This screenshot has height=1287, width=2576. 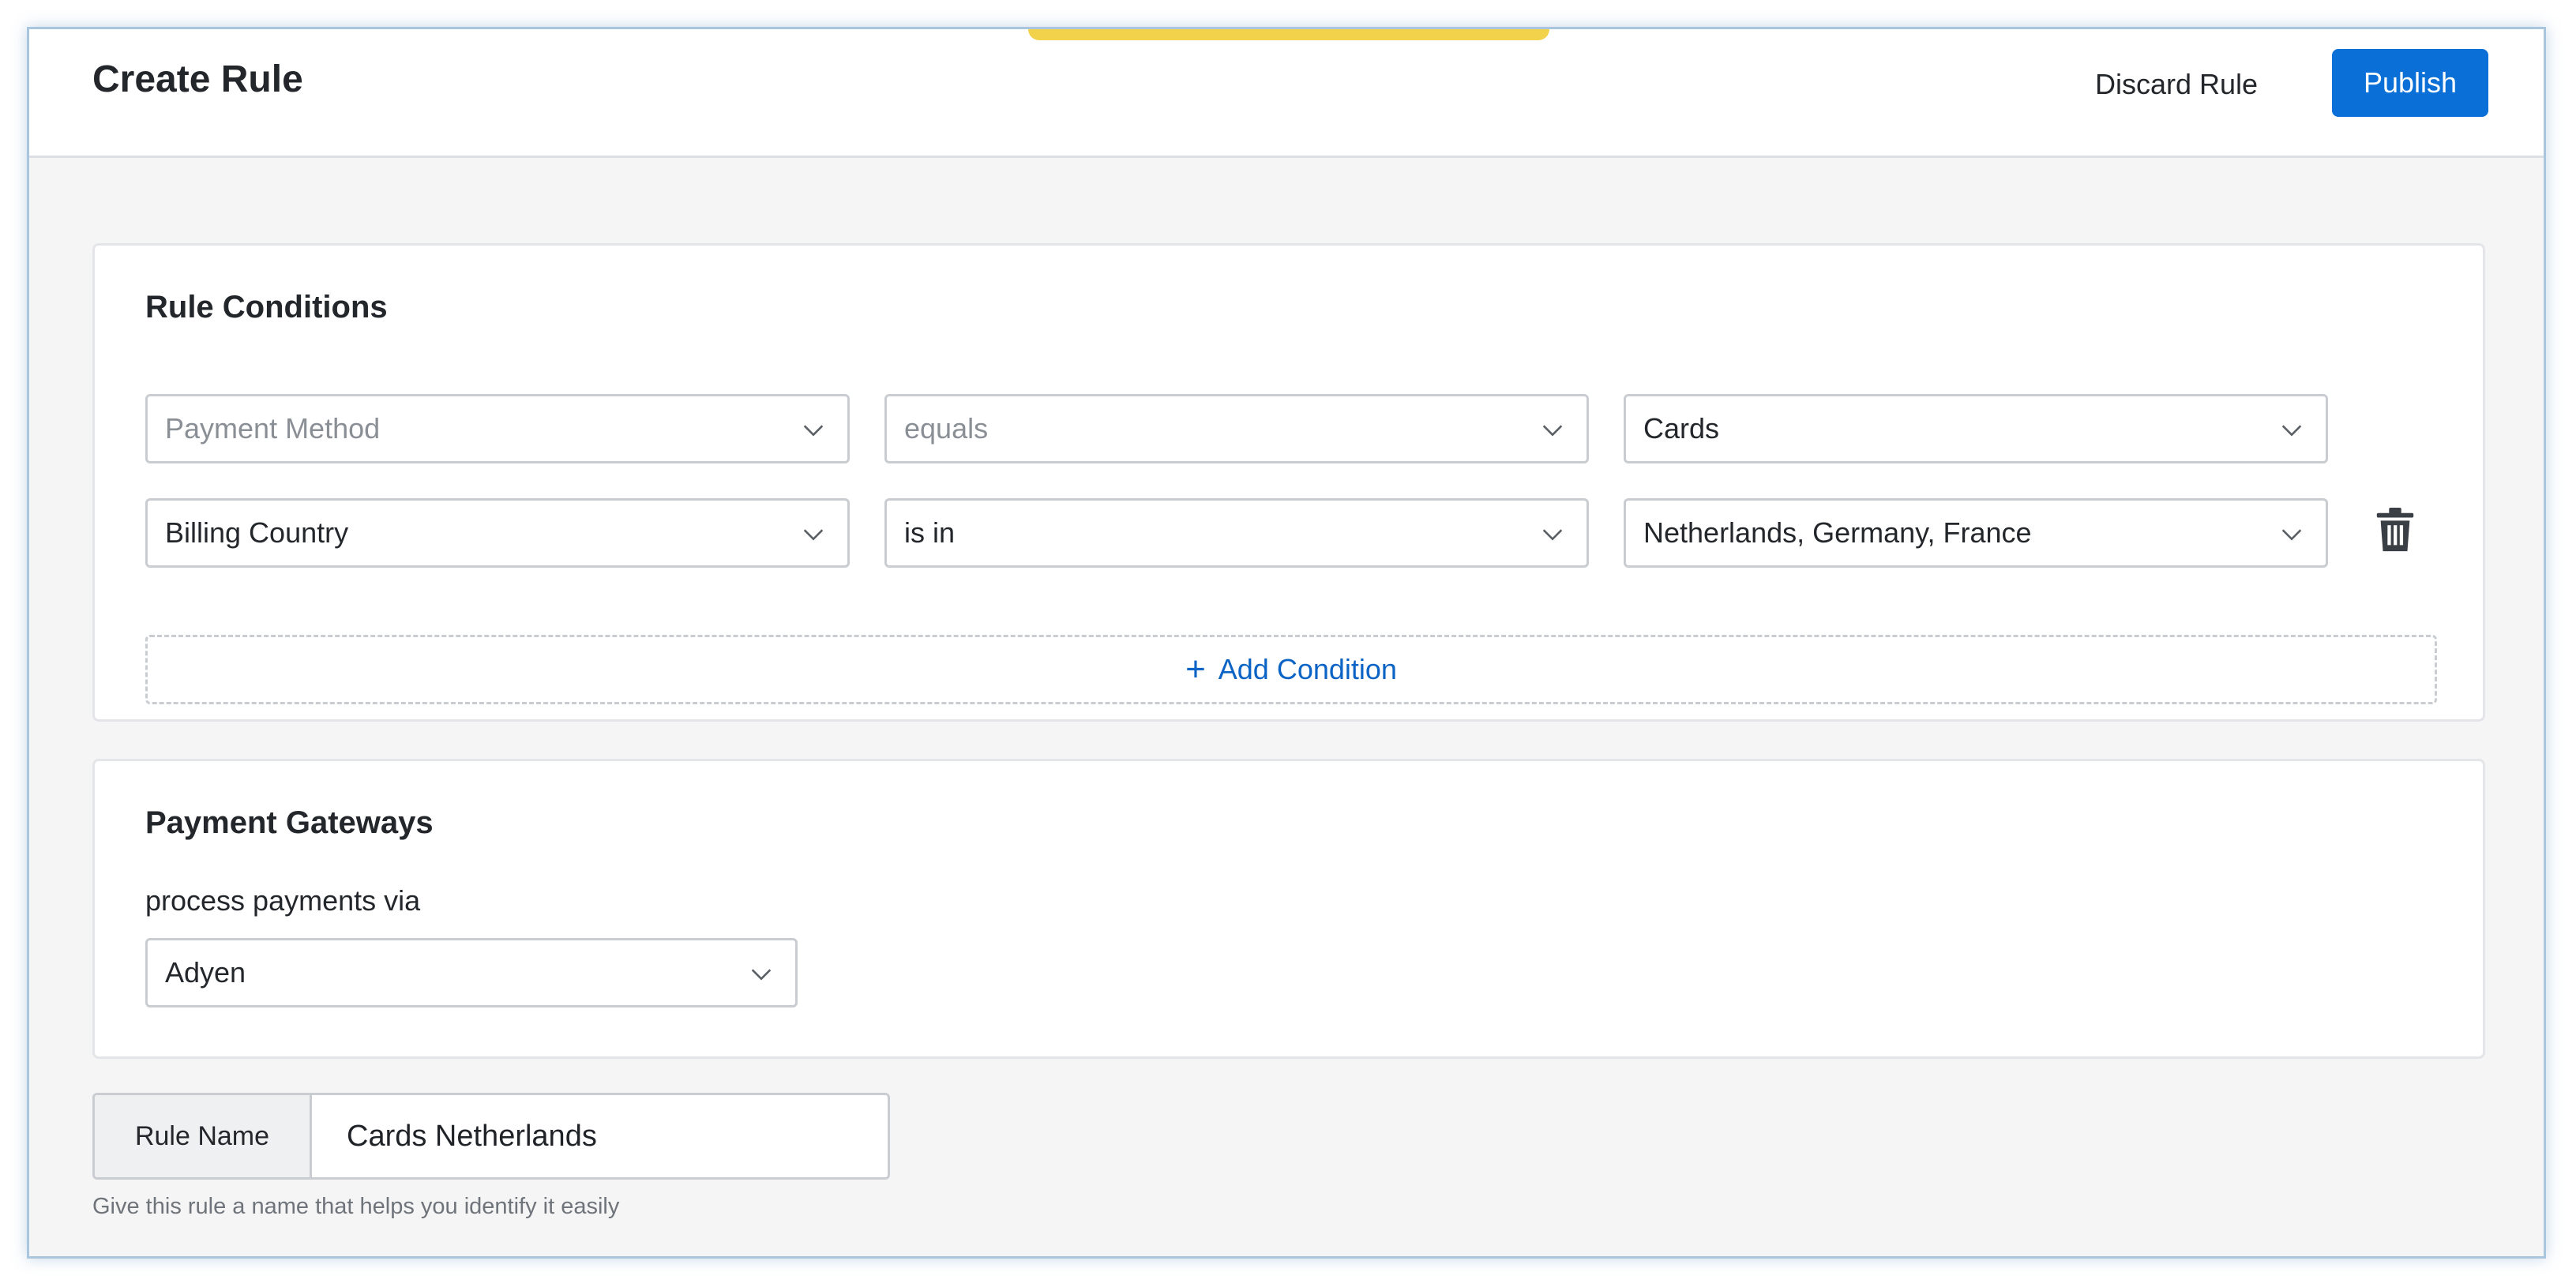 I want to click on gateway-select: Adyen, so click(x=471, y=972).